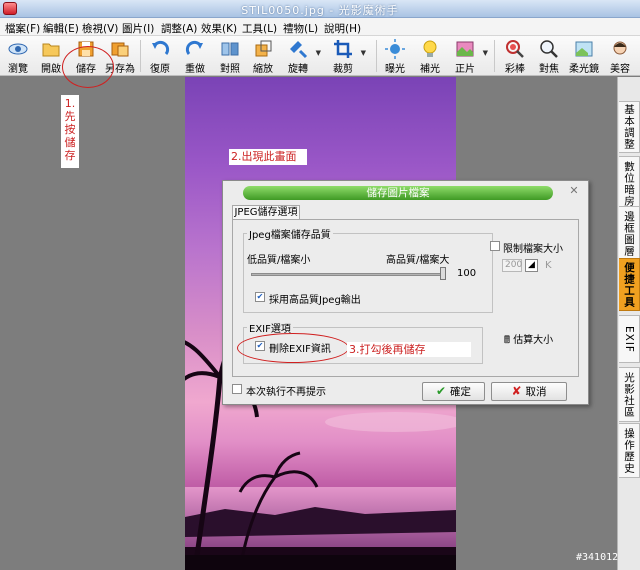  Describe the element at coordinates (467, 273) in the screenshot. I see `quality-value: 100` at that location.